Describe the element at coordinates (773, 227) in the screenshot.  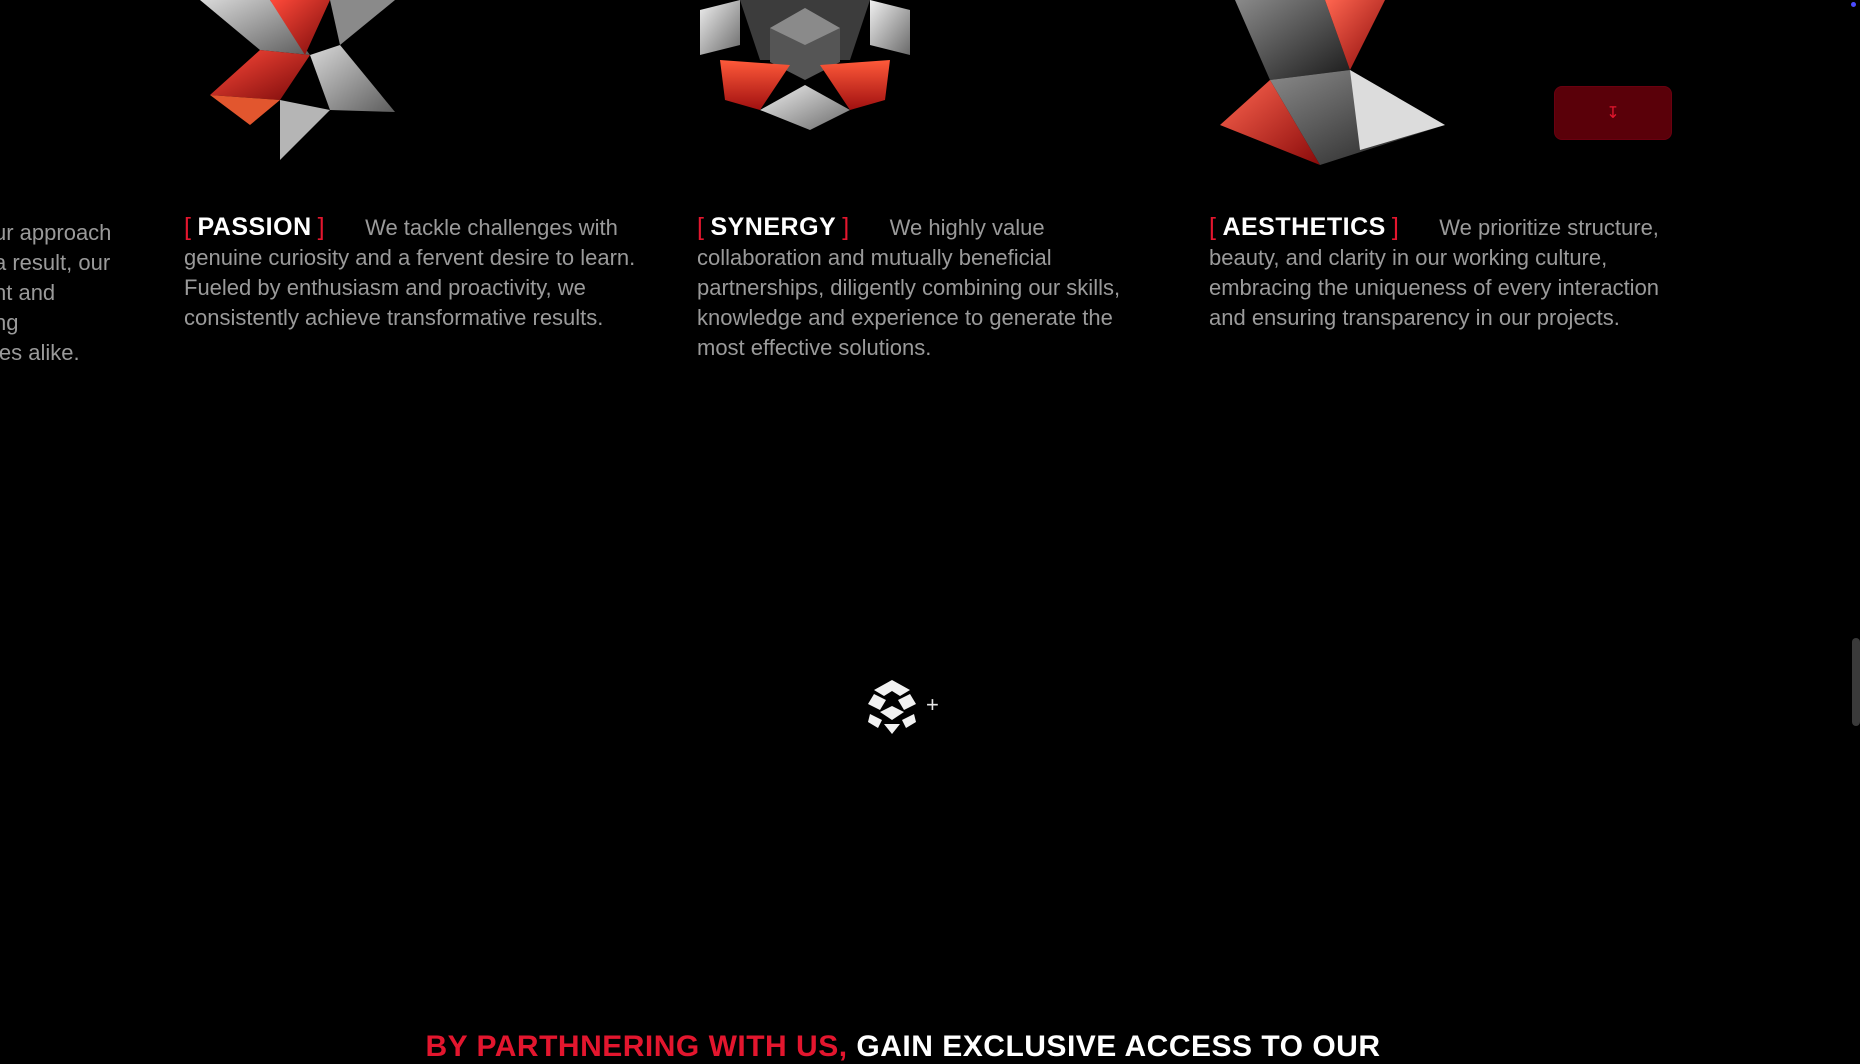
I see `synergy-heading: [SYNERGY]` at that location.